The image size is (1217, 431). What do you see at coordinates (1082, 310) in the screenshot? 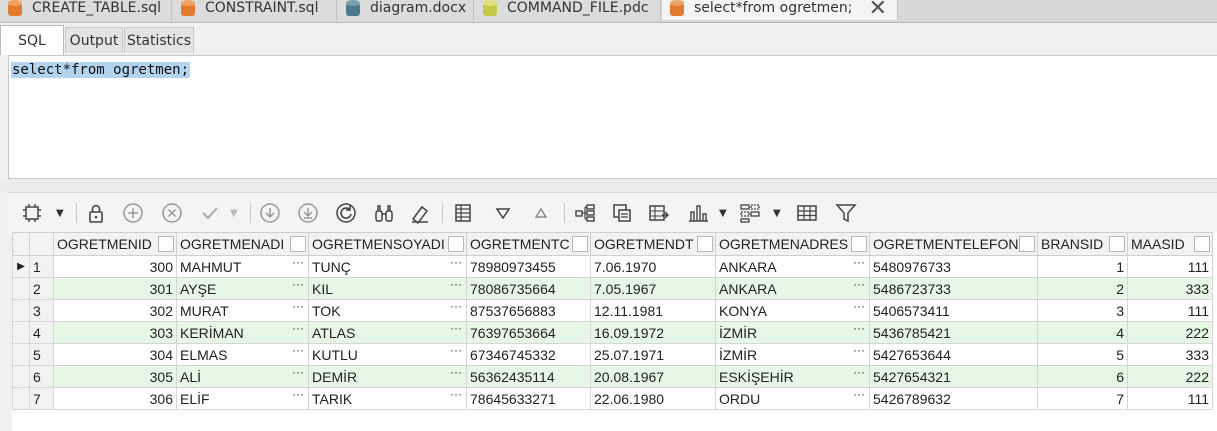
I see `table-cell: 3` at bounding box center [1082, 310].